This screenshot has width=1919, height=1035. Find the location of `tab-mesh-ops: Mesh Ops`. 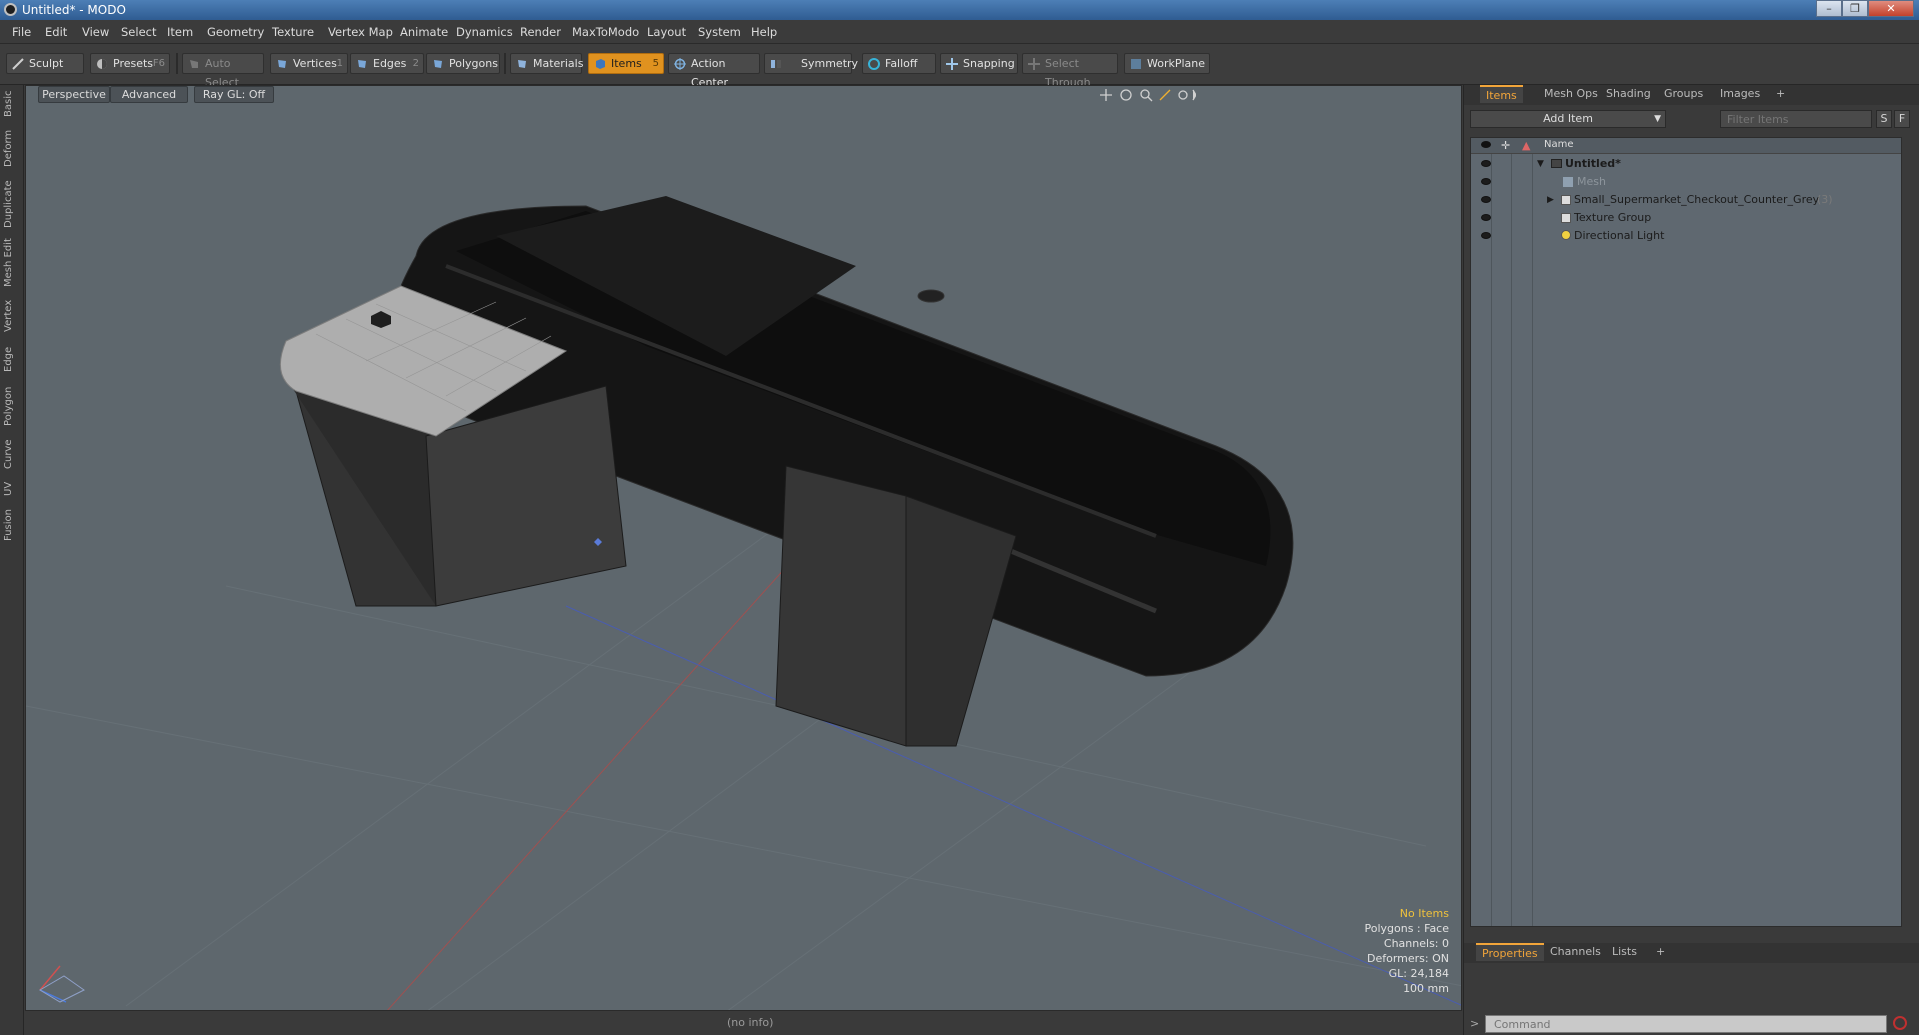

tab-mesh-ops: Mesh Ops is located at coordinates (1571, 94).